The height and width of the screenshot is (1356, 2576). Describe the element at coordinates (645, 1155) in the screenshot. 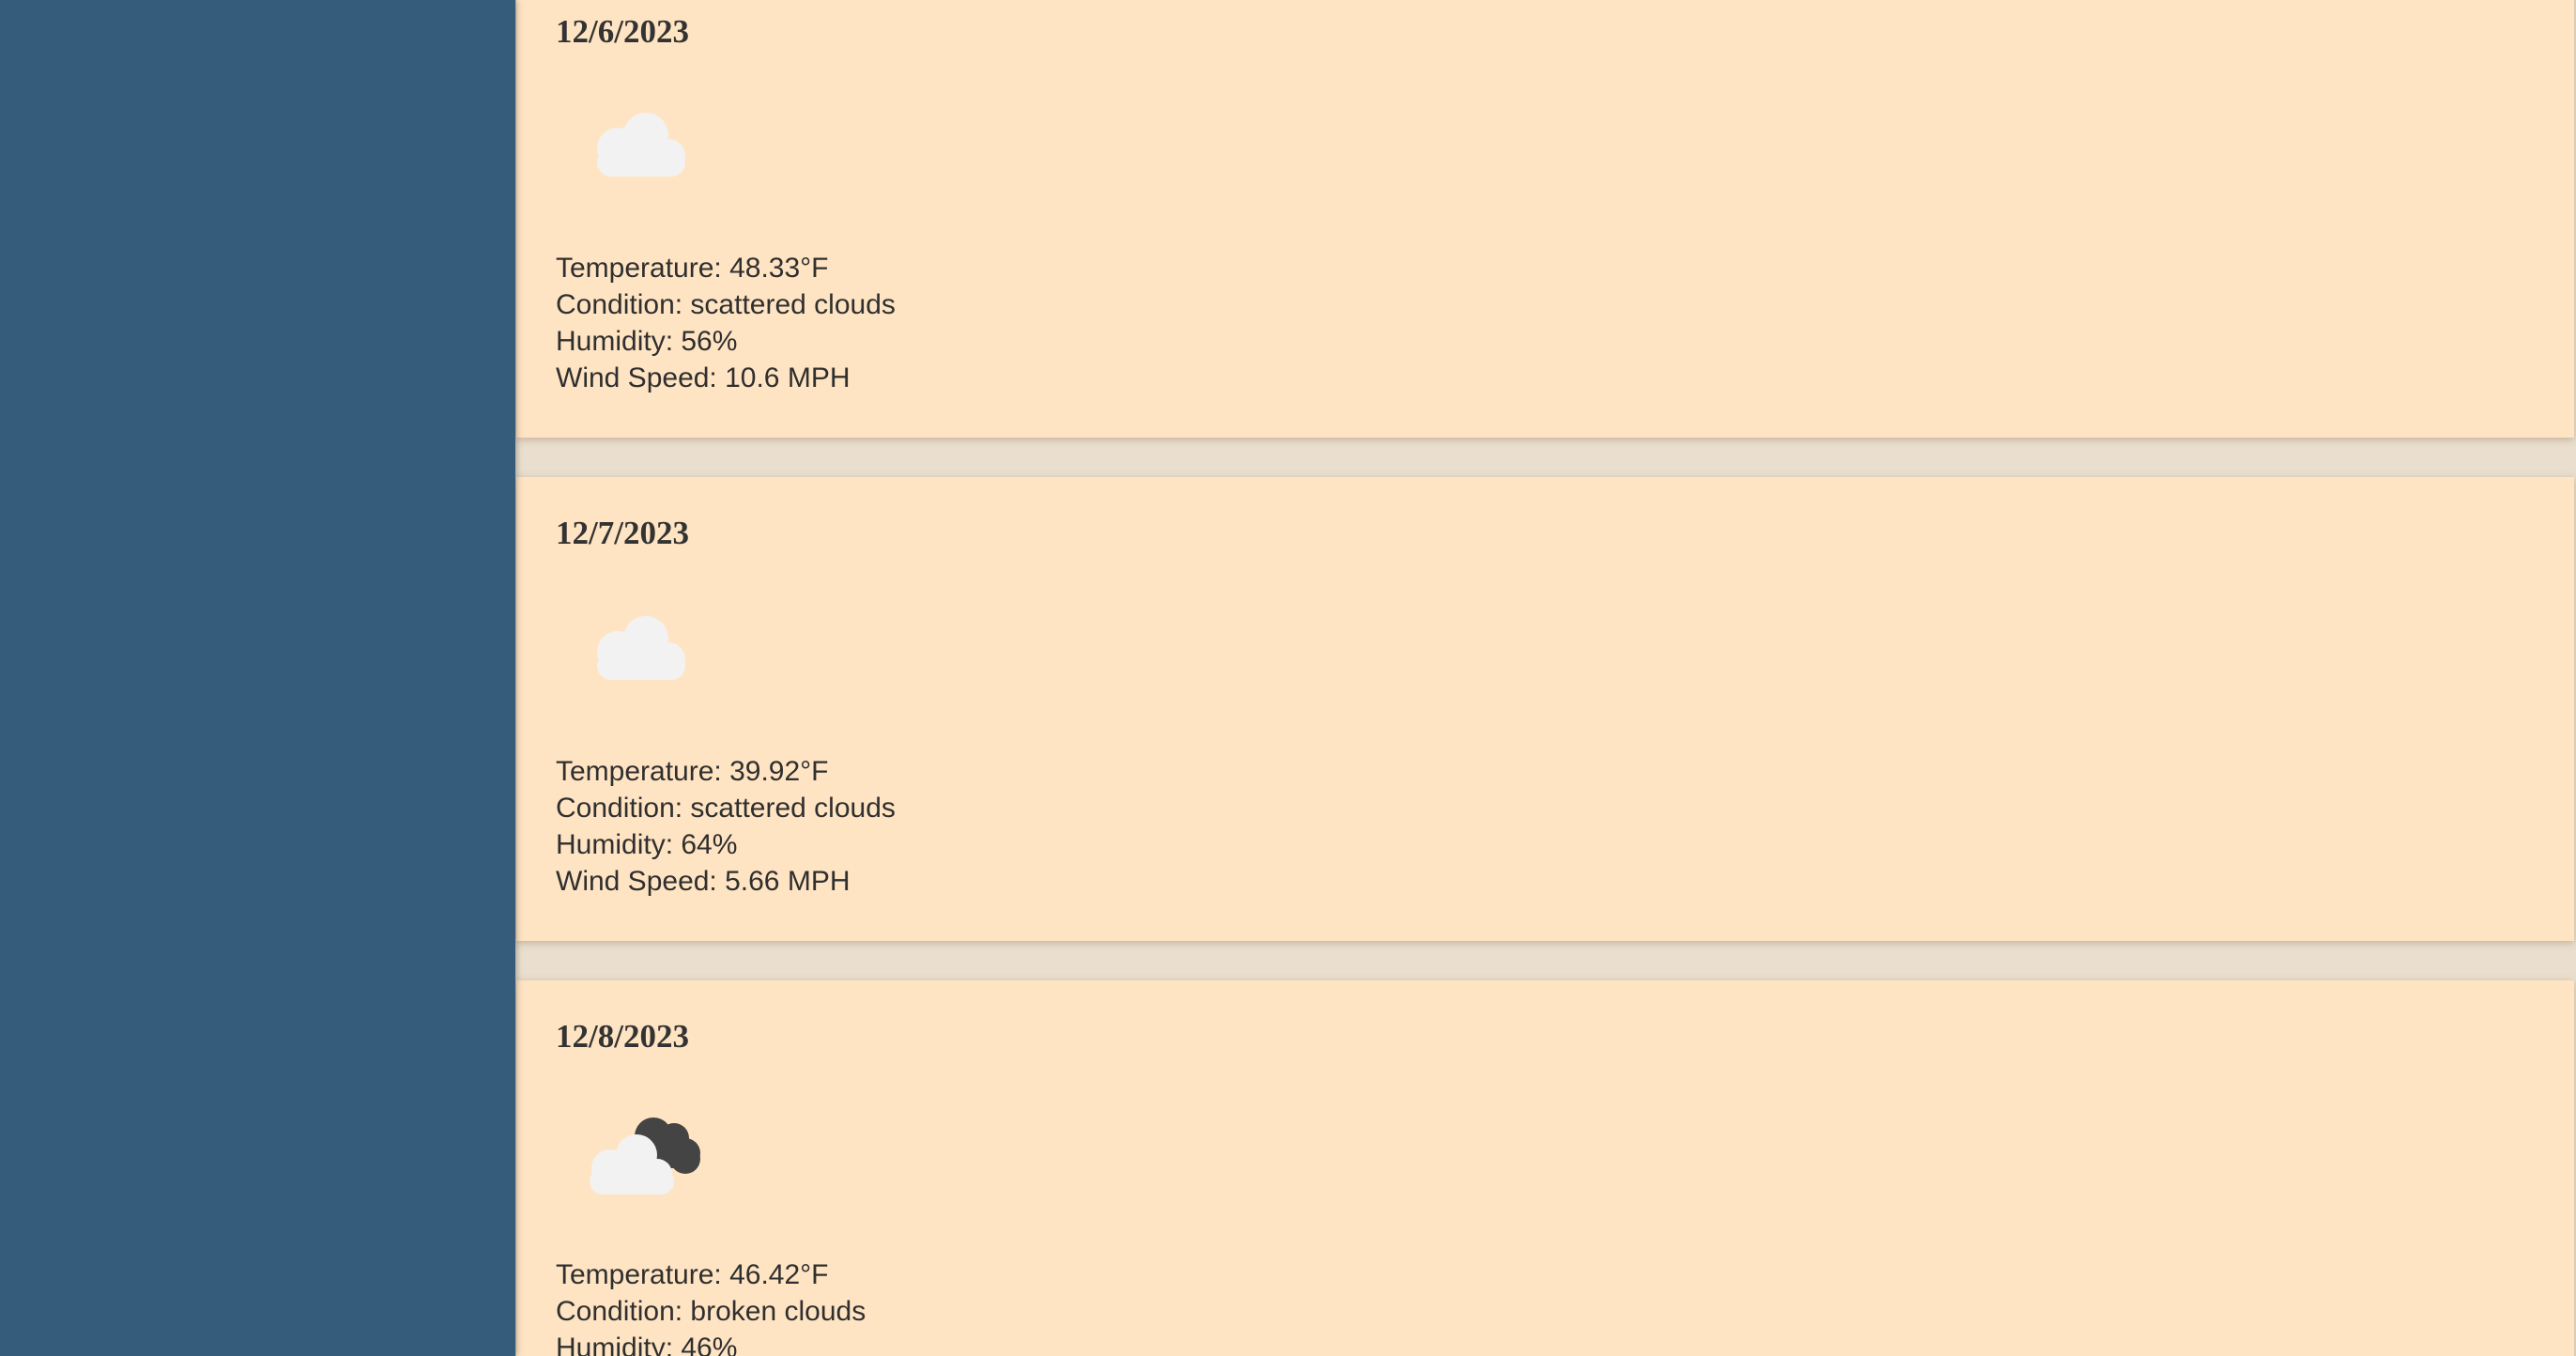

I see `broken-clouds-icon` at that location.